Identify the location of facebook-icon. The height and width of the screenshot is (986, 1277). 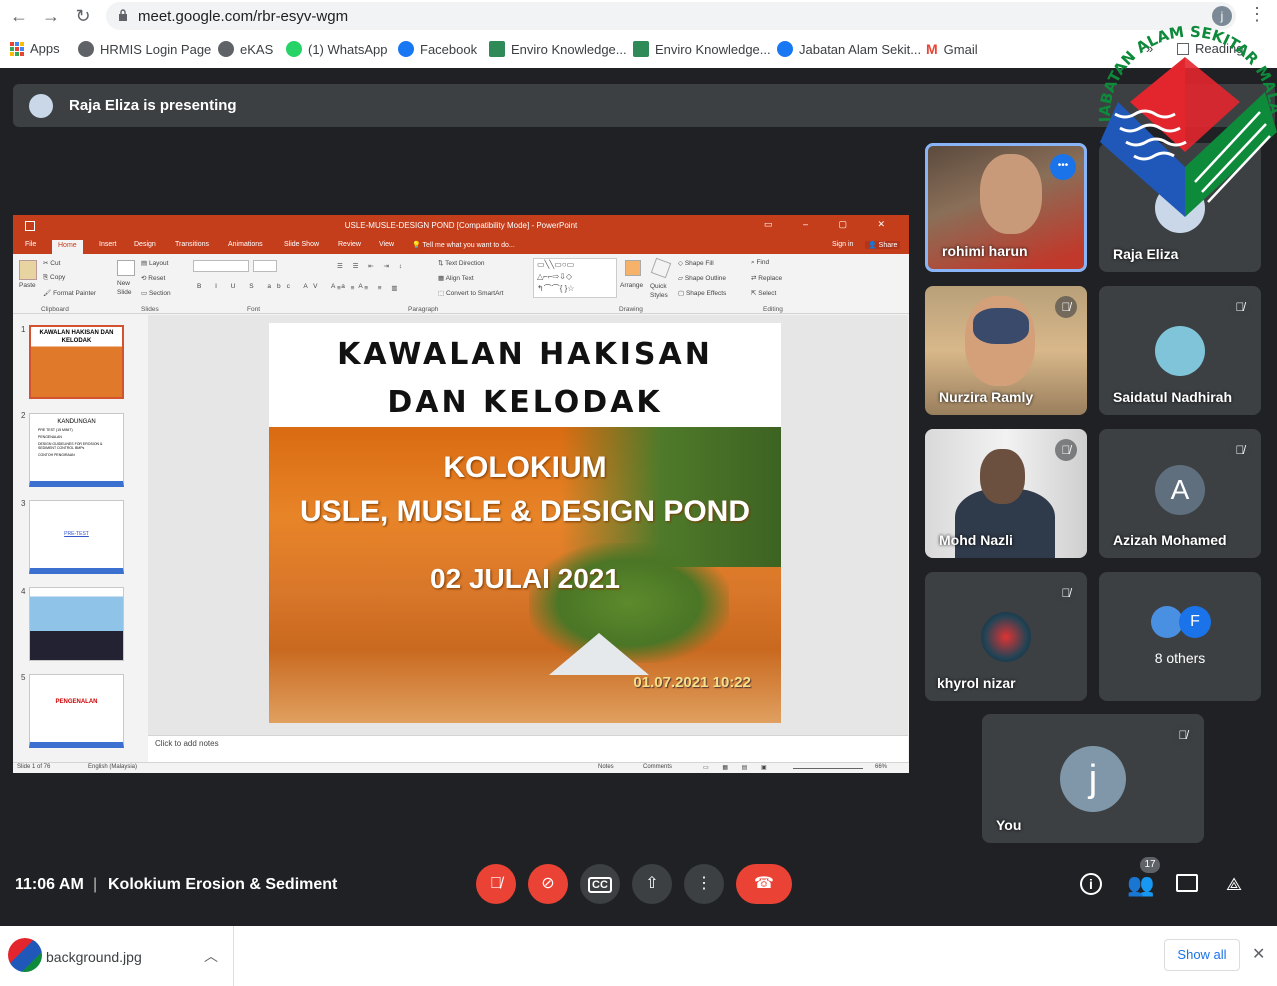
(406, 49).